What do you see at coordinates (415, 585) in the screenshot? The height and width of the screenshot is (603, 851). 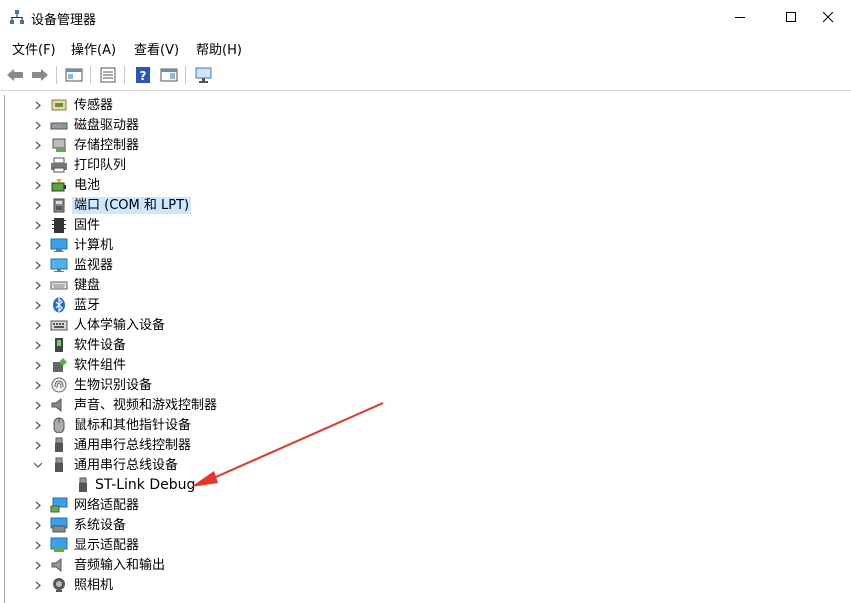 I see `tree-item: 照相机` at bounding box center [415, 585].